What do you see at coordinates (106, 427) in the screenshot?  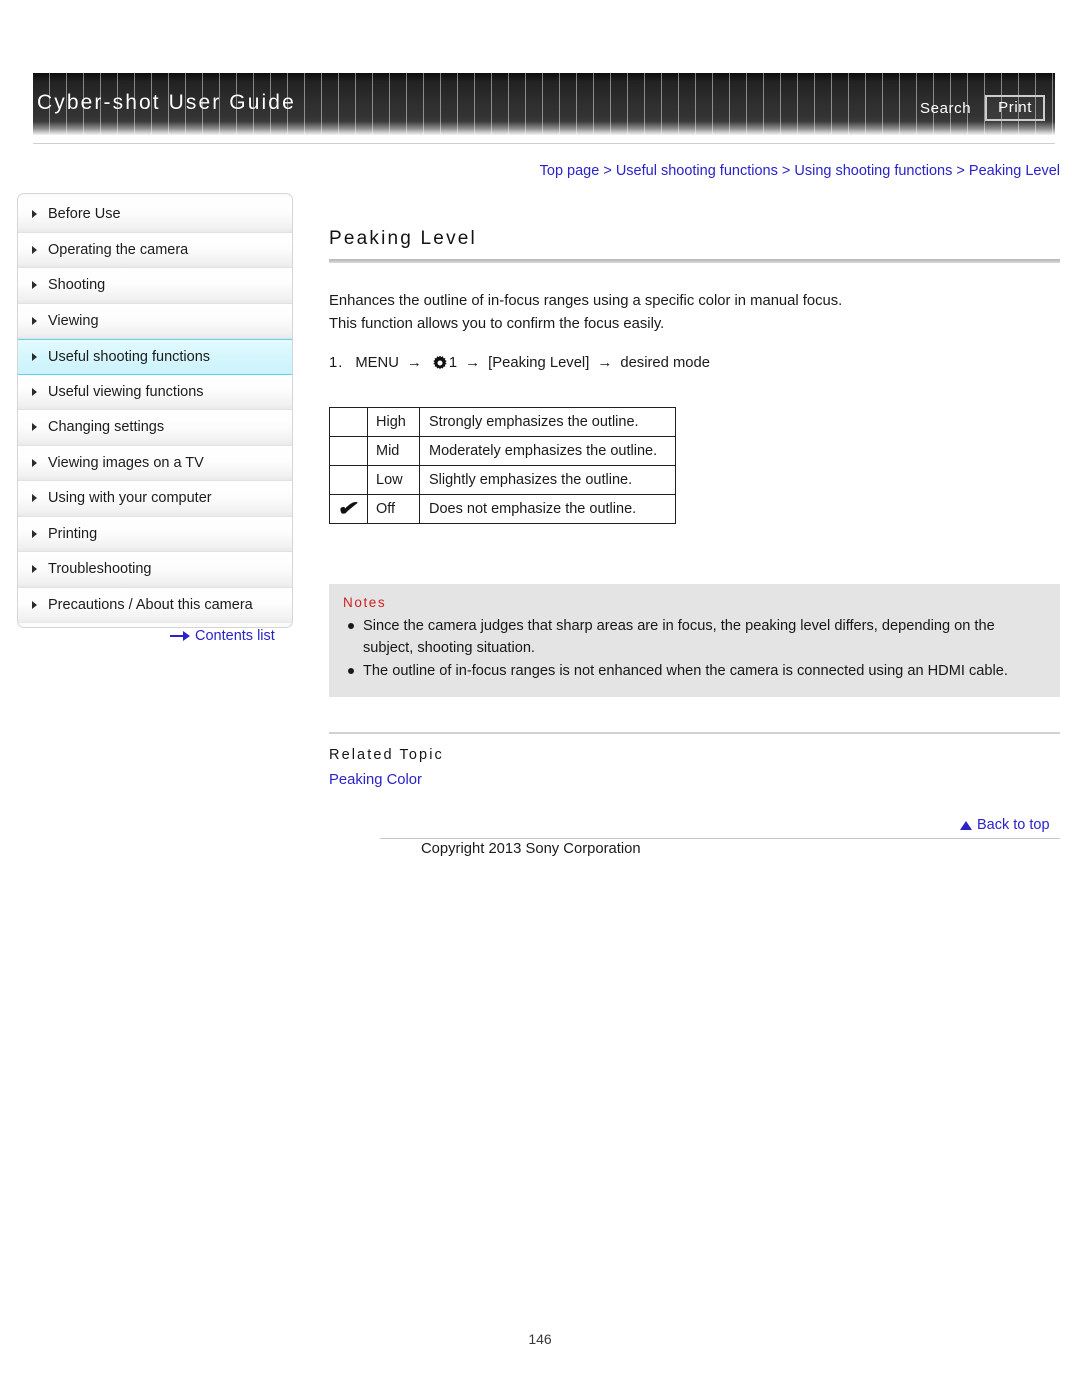 I see `sidebar-item-label: Changing settings` at bounding box center [106, 427].